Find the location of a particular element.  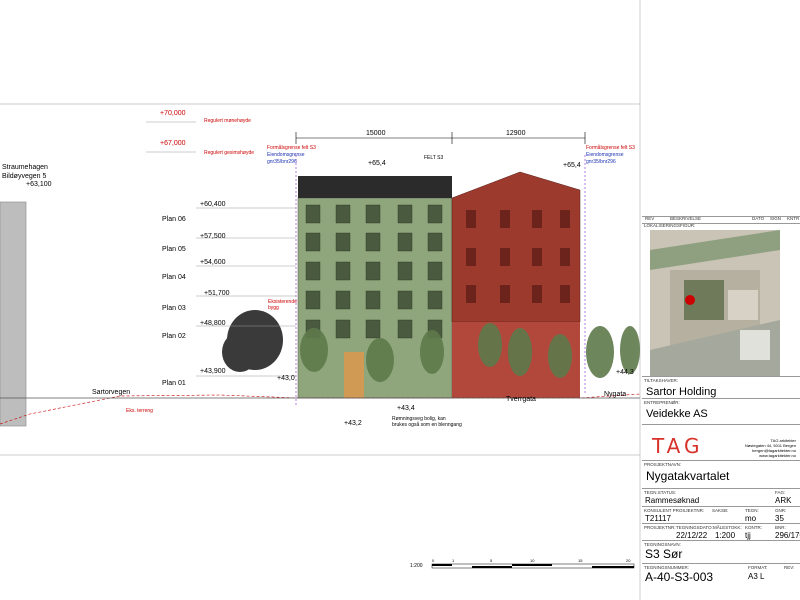

plan-05-elev: +57,500 is located at coordinates (213, 236).